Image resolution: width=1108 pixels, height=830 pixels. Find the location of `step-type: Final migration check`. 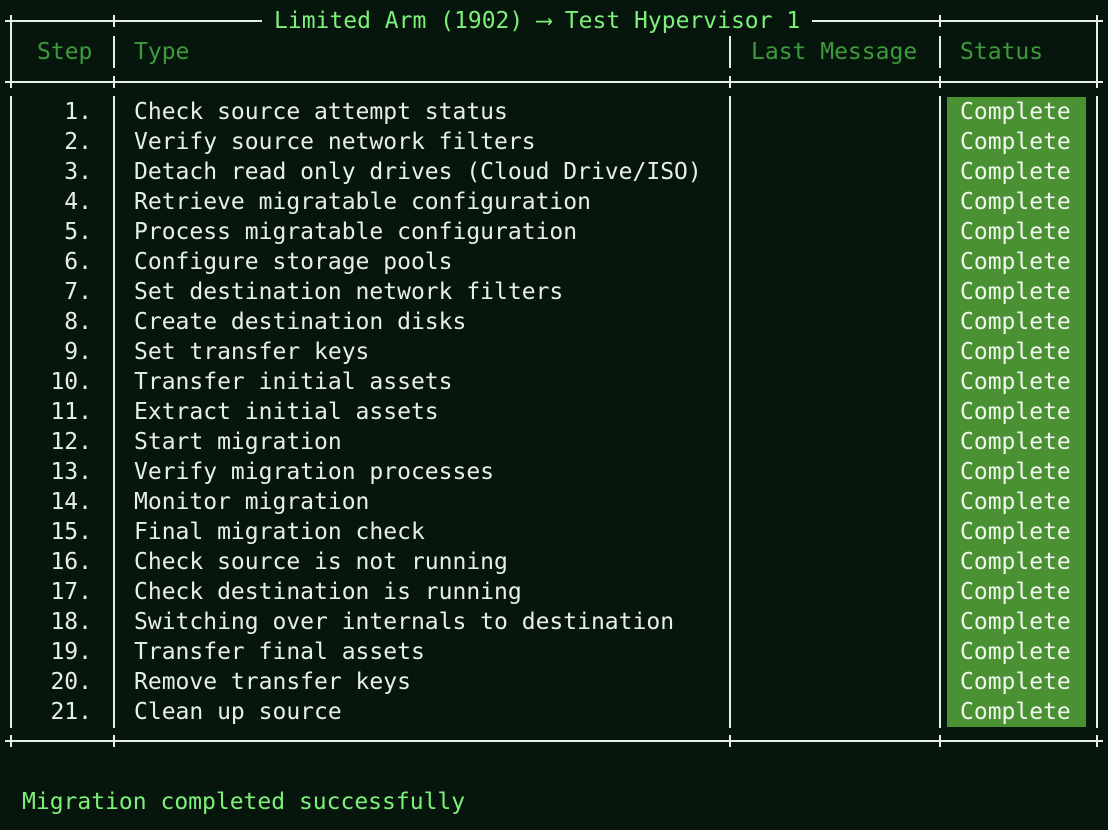

step-type: Final migration check is located at coordinates (279, 532).